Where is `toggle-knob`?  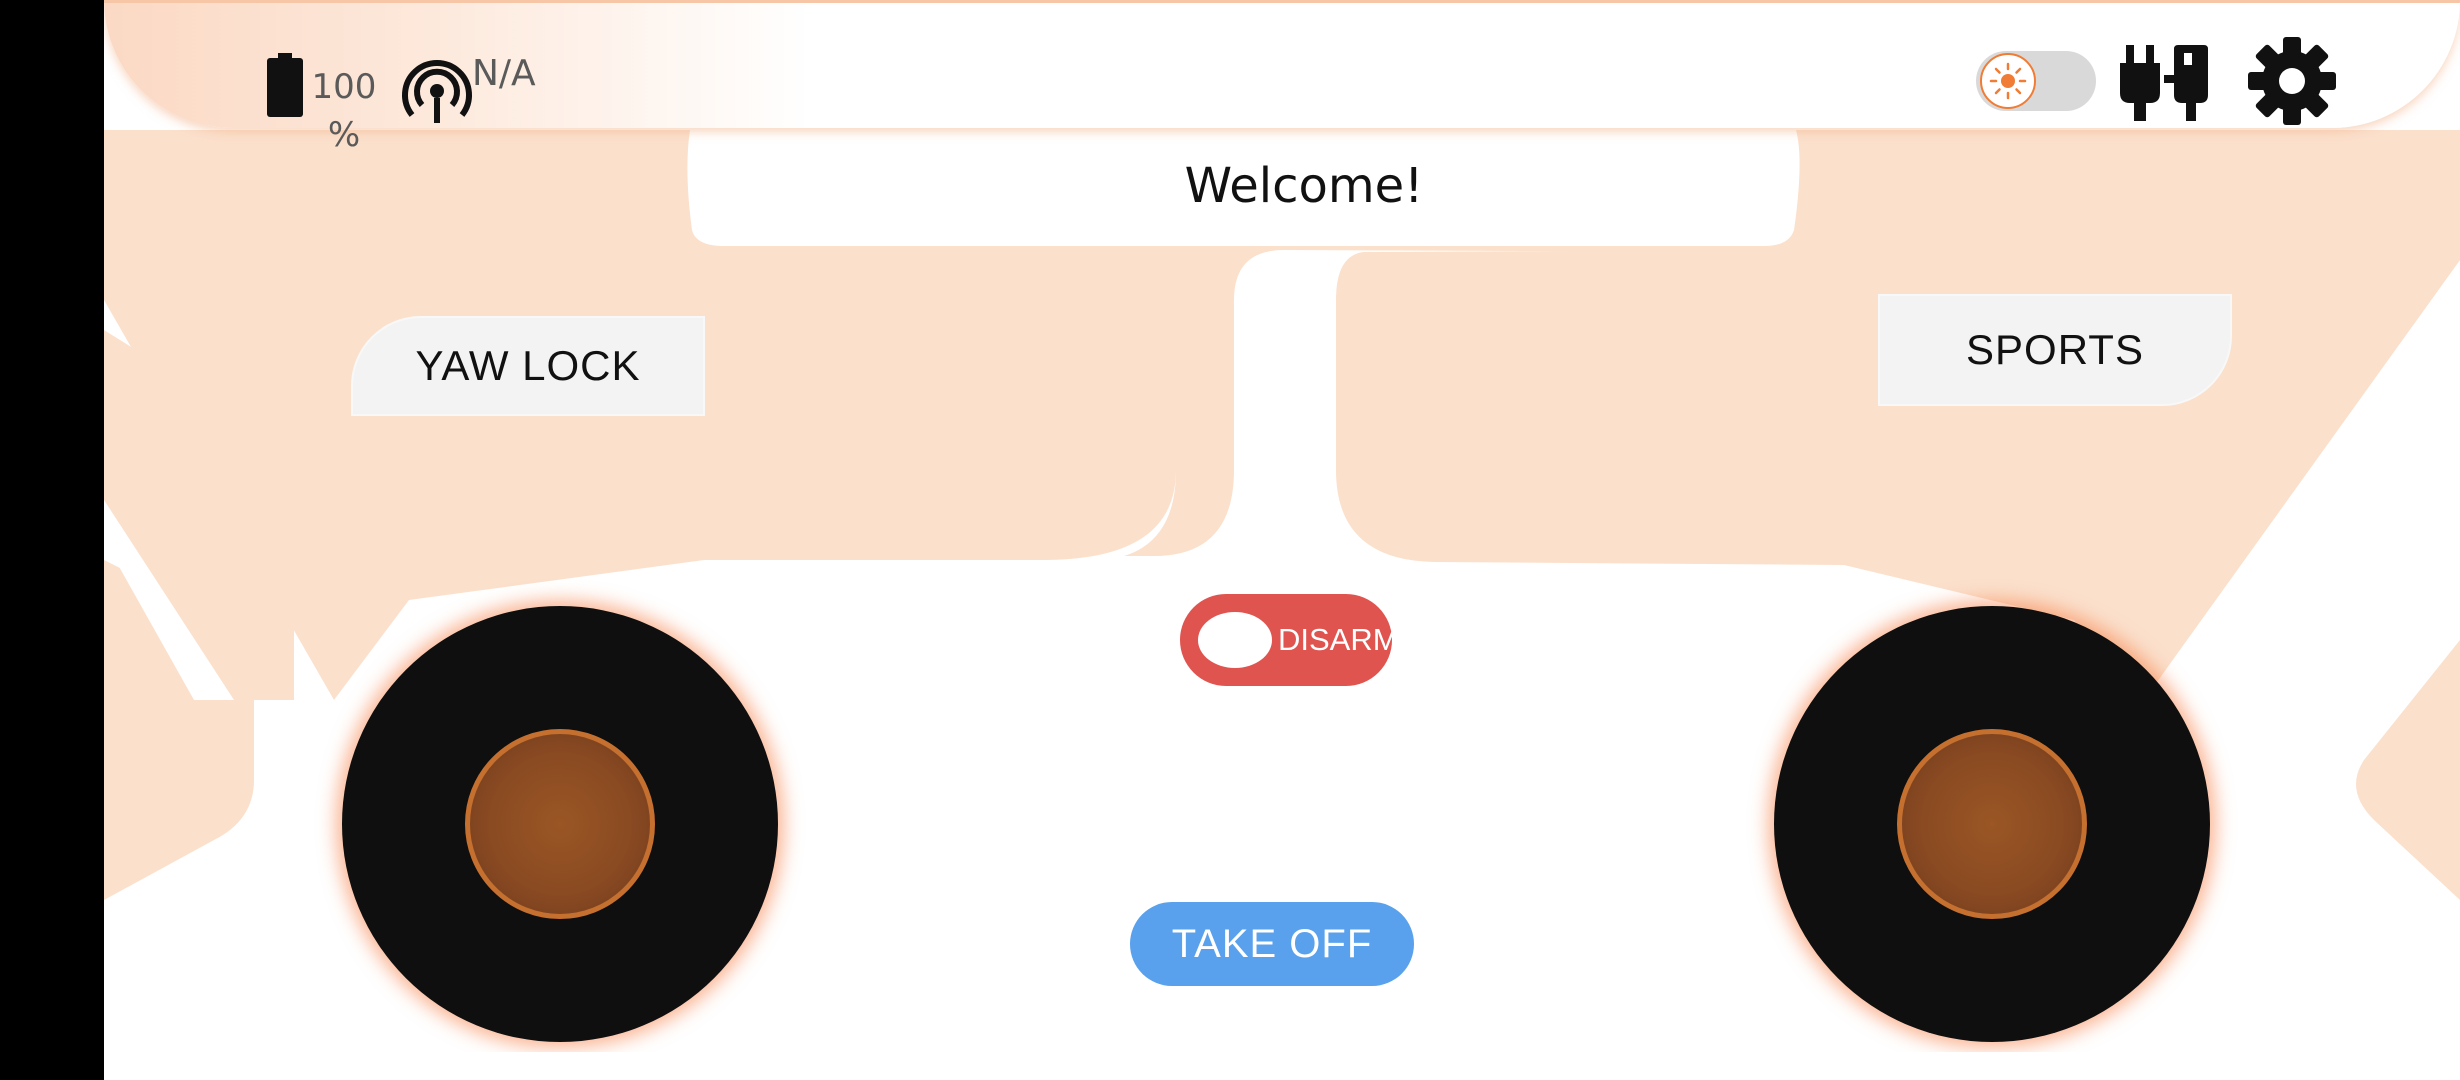 toggle-knob is located at coordinates (1235, 640).